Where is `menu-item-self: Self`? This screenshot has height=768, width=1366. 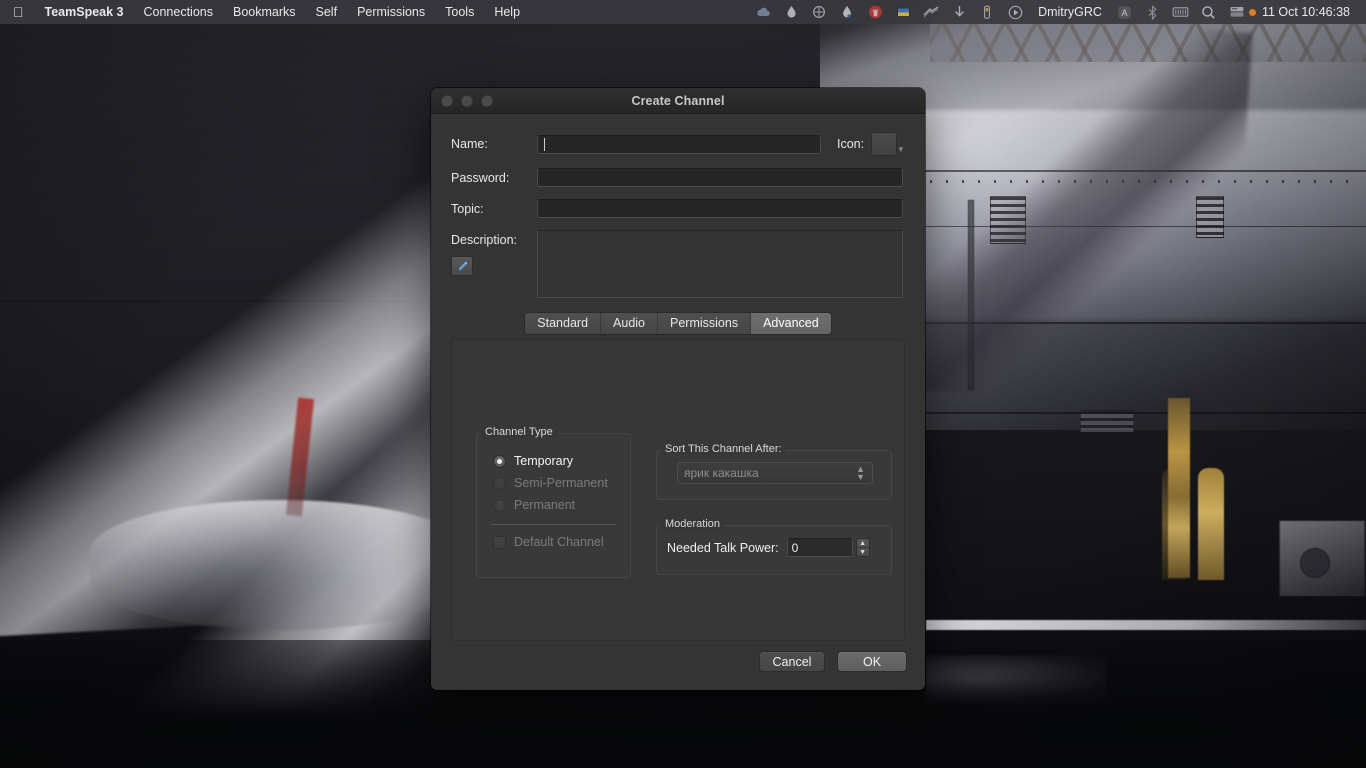
menu-item-self: Self is located at coordinates (327, 12).